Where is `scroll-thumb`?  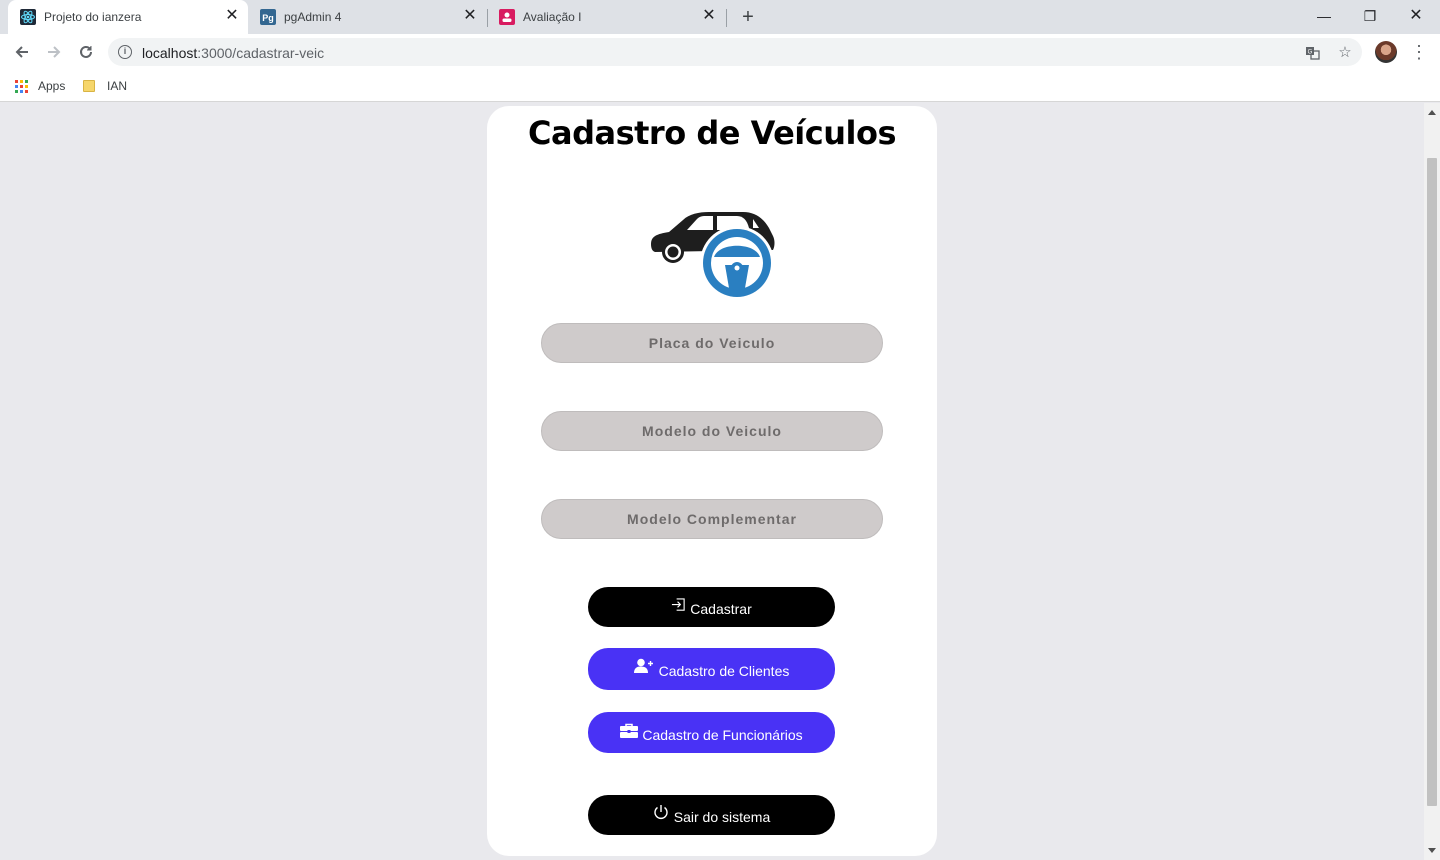
scroll-thumb is located at coordinates (1432, 482).